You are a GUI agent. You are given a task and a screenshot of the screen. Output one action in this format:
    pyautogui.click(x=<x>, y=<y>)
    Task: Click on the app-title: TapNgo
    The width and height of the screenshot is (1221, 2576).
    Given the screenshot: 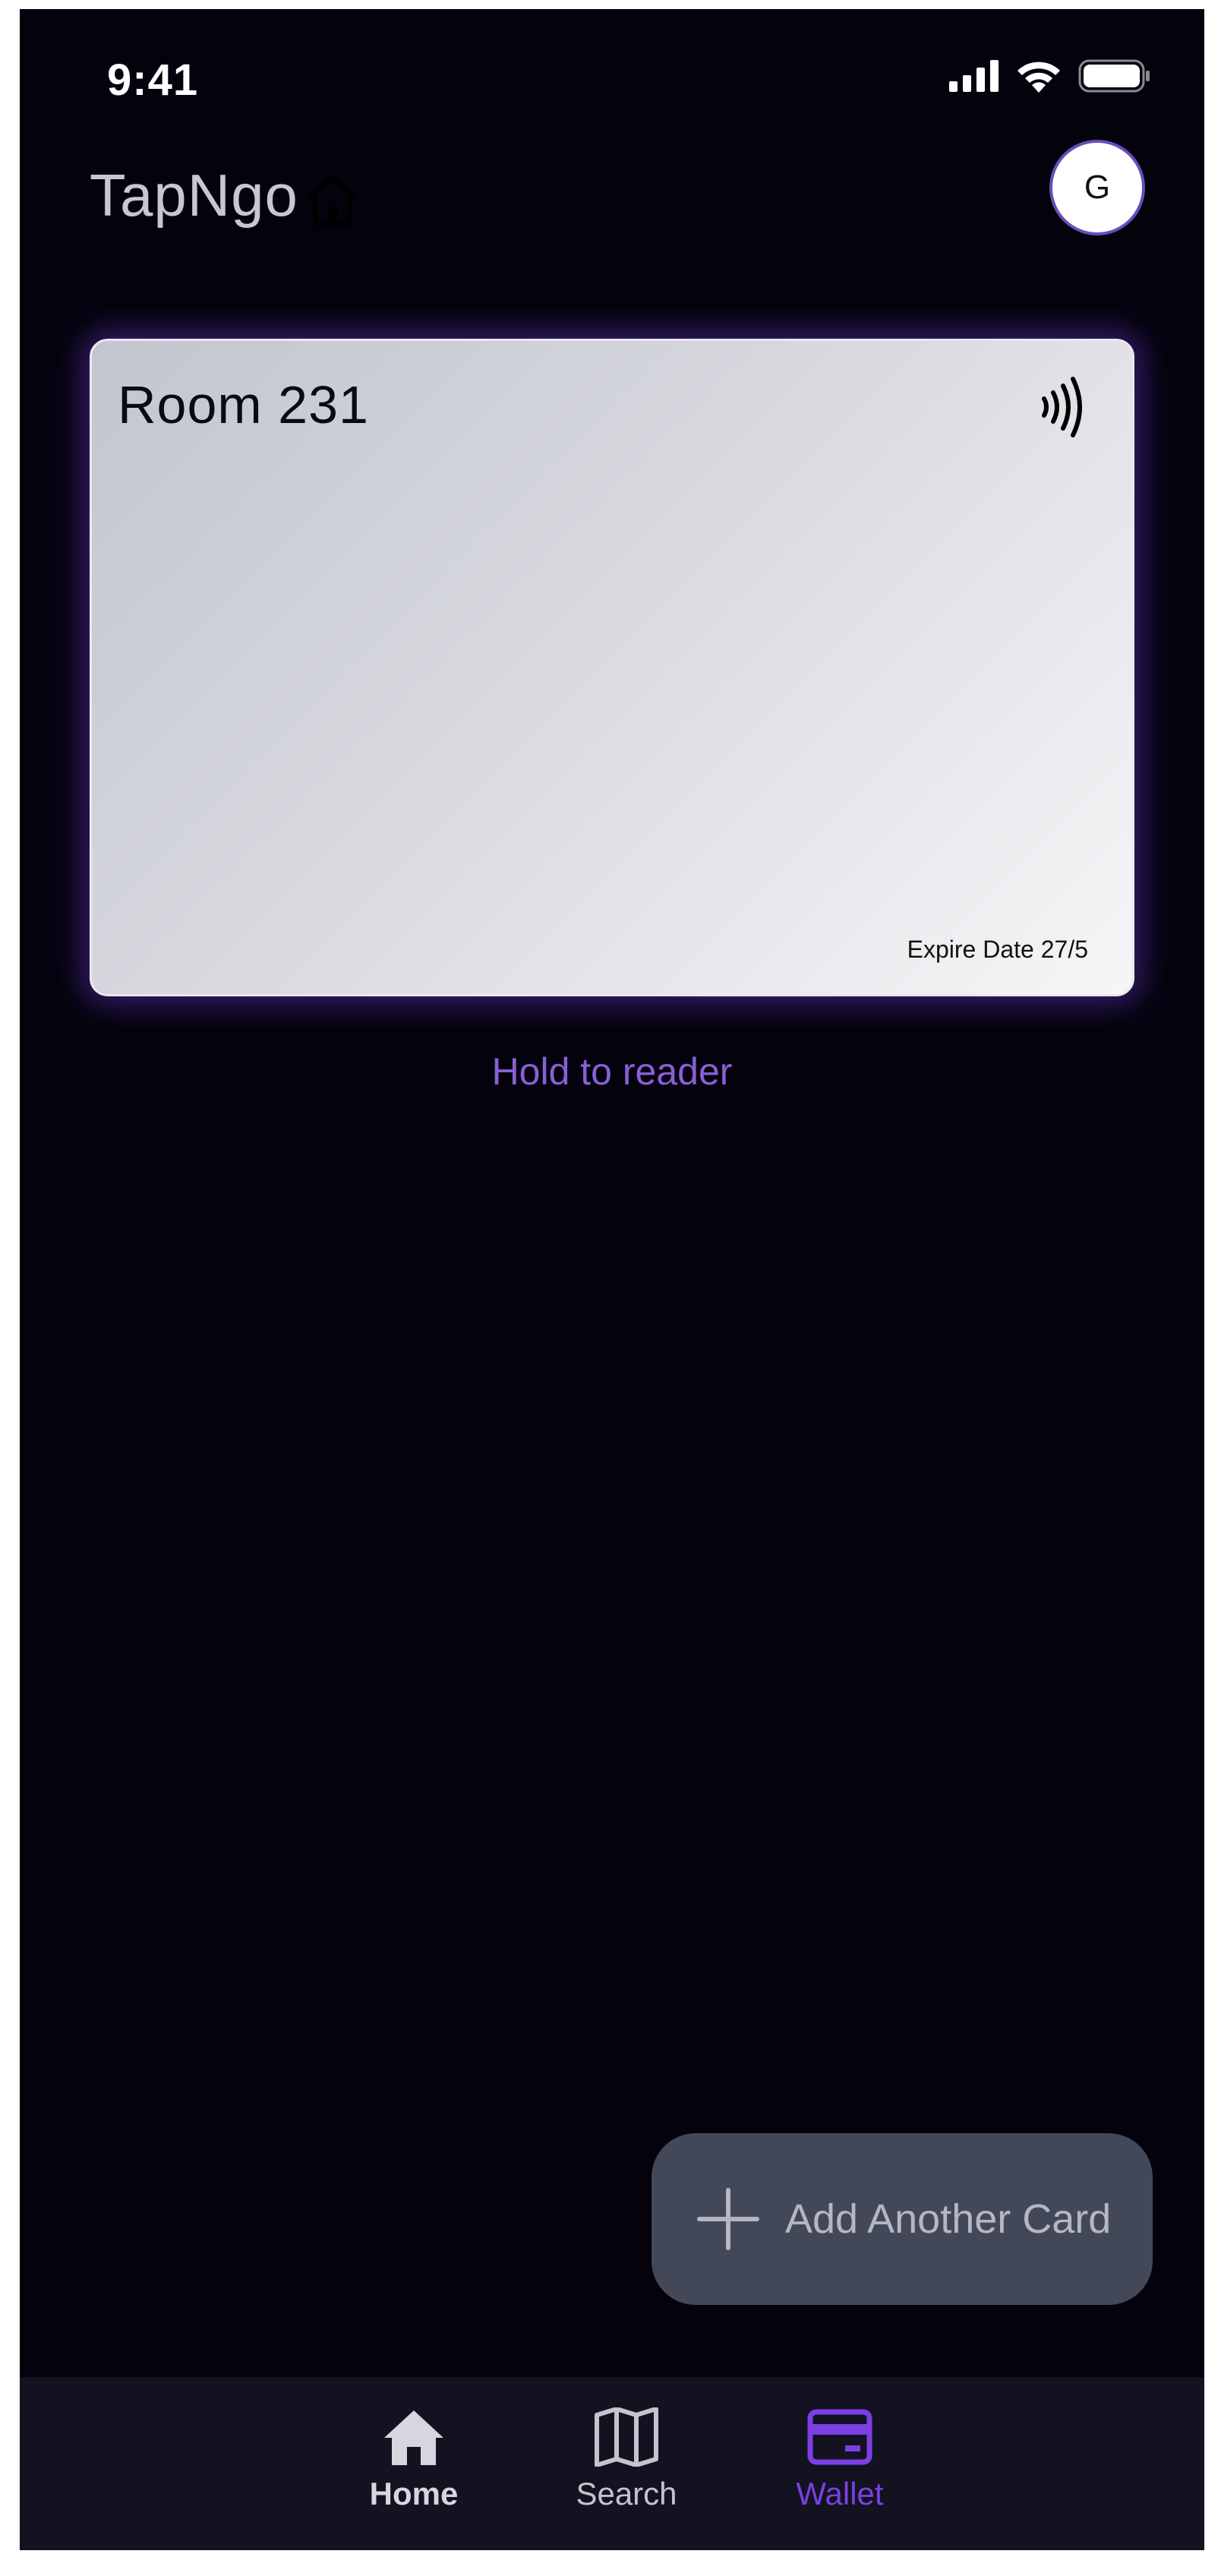 What is the action you would take?
    pyautogui.click(x=194, y=195)
    